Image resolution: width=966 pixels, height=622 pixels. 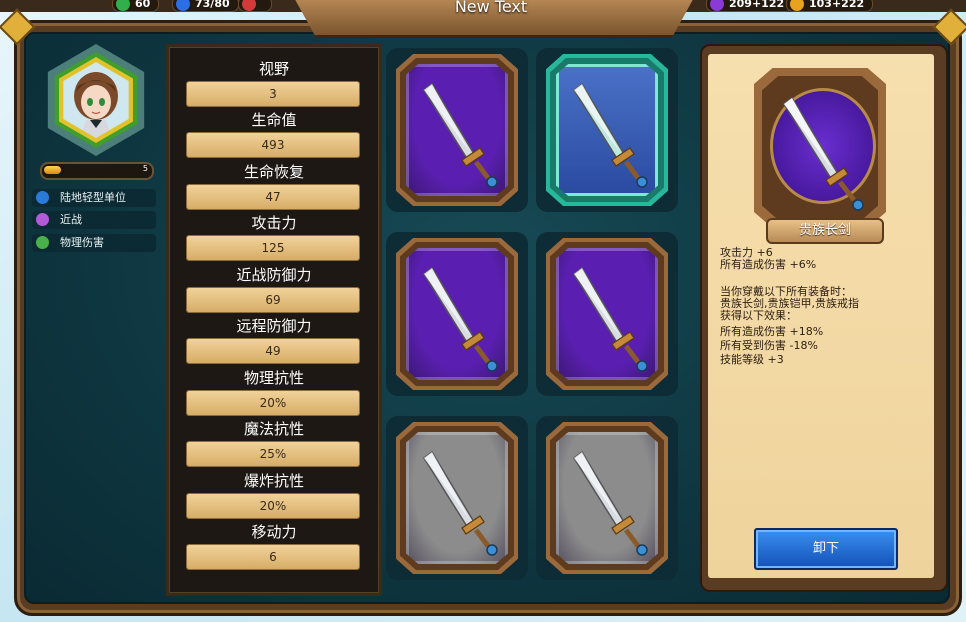 I want to click on stat-label: 移动力, so click(x=274, y=532).